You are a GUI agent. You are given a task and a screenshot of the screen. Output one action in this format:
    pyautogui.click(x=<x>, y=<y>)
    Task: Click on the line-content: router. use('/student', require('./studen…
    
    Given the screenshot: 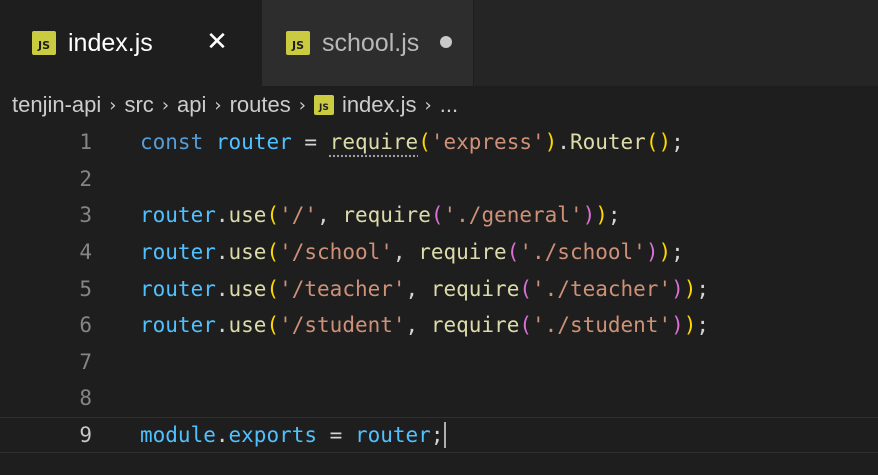 What is the action you would take?
    pyautogui.click(x=424, y=325)
    